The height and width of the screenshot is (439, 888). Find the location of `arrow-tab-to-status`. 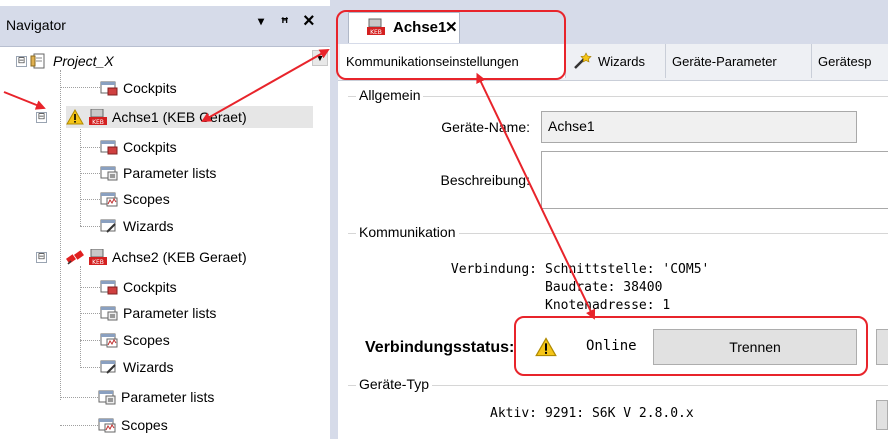

arrow-tab-to-status is located at coordinates (536, 196).